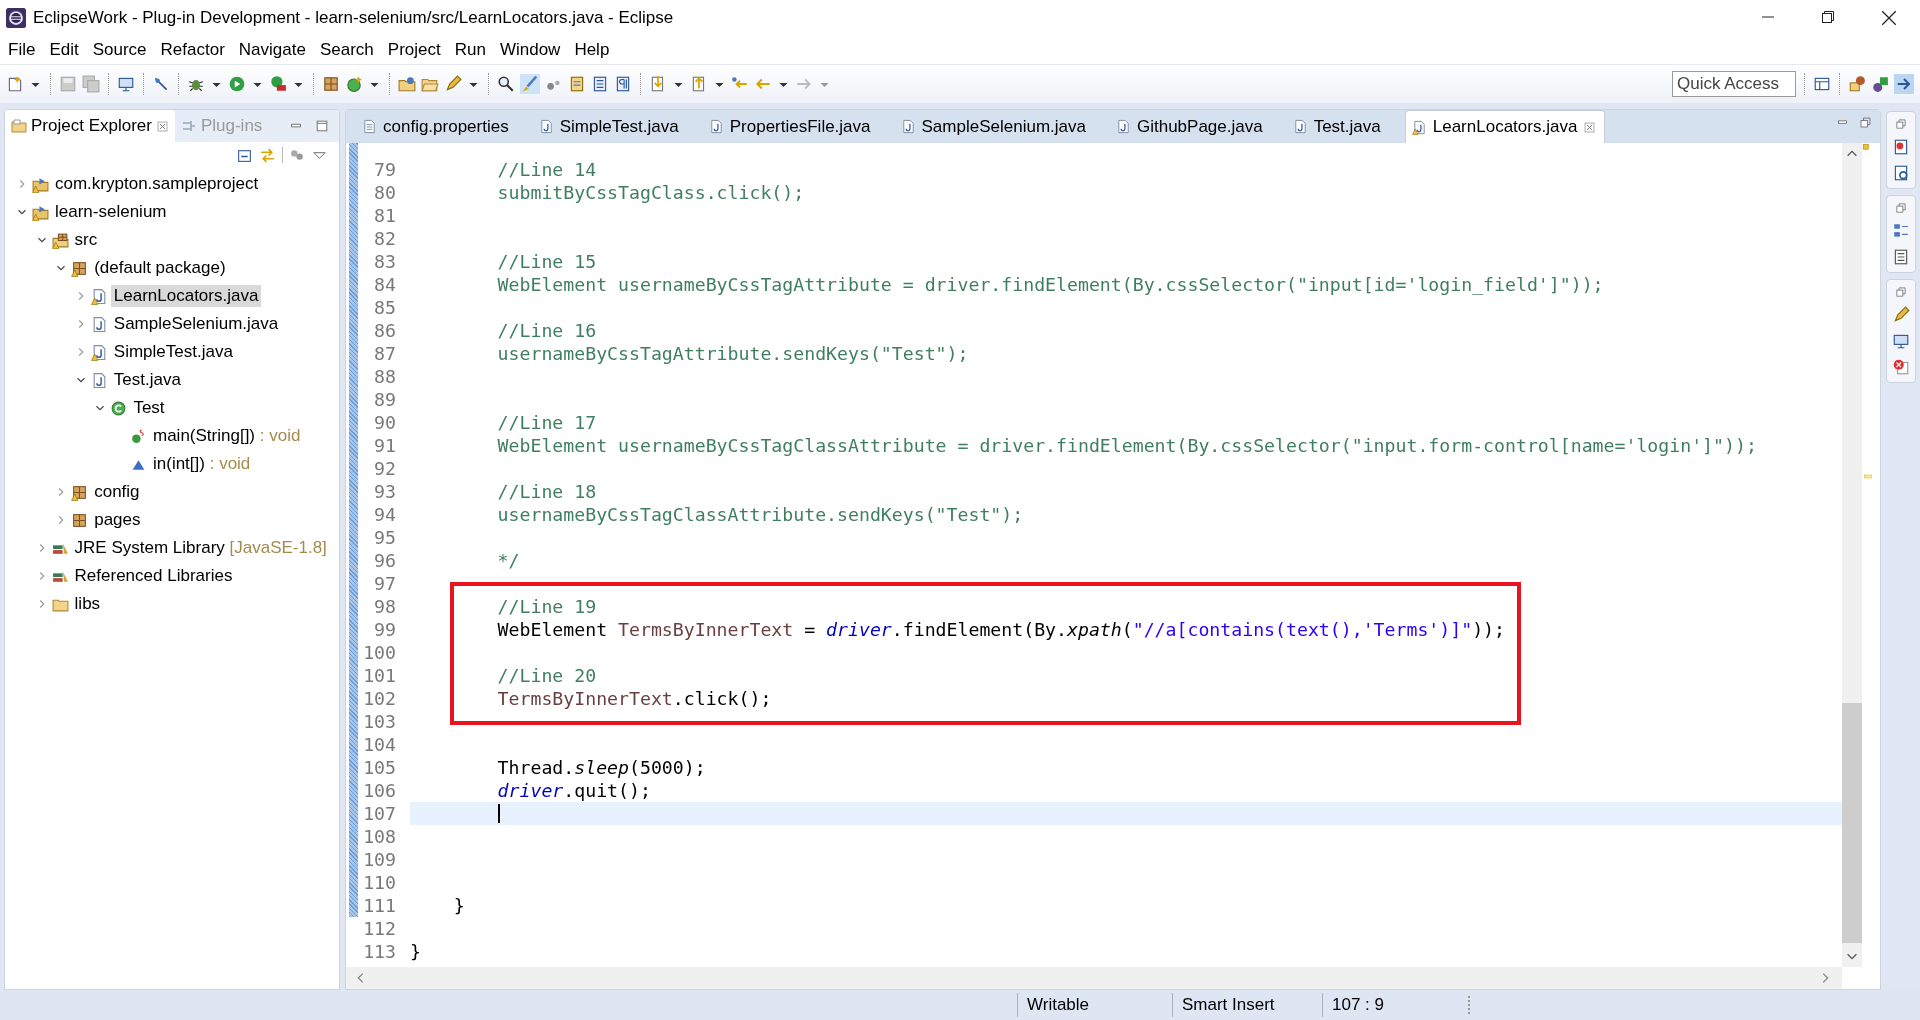 The width and height of the screenshot is (1920, 1020). What do you see at coordinates (237, 84) in the screenshot?
I see `run-icon` at bounding box center [237, 84].